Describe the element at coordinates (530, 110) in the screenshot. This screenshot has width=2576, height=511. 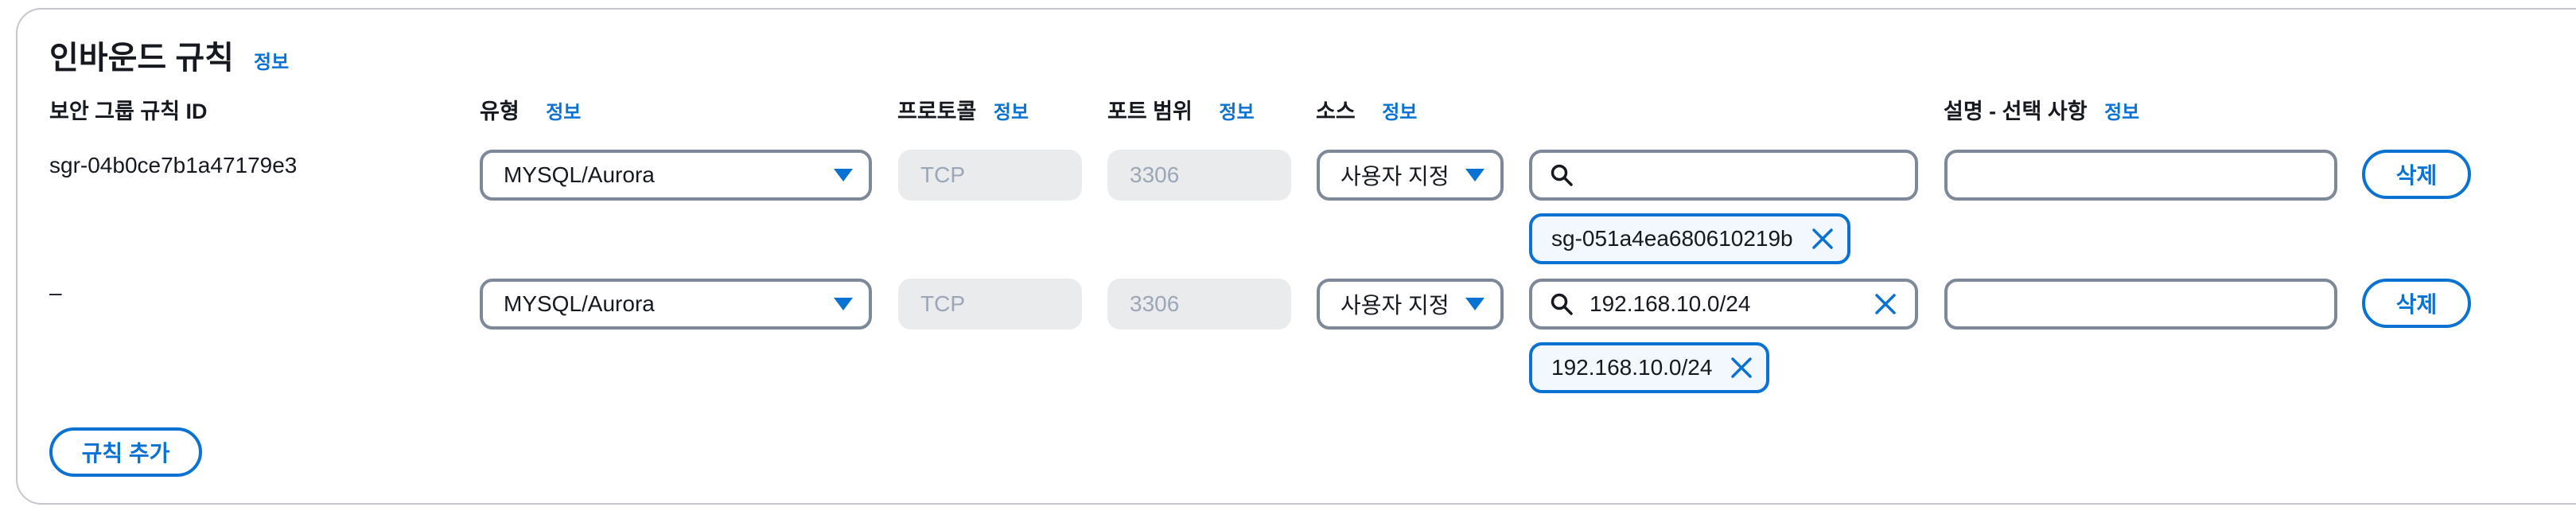
I see `header-type: 유형 정보` at that location.